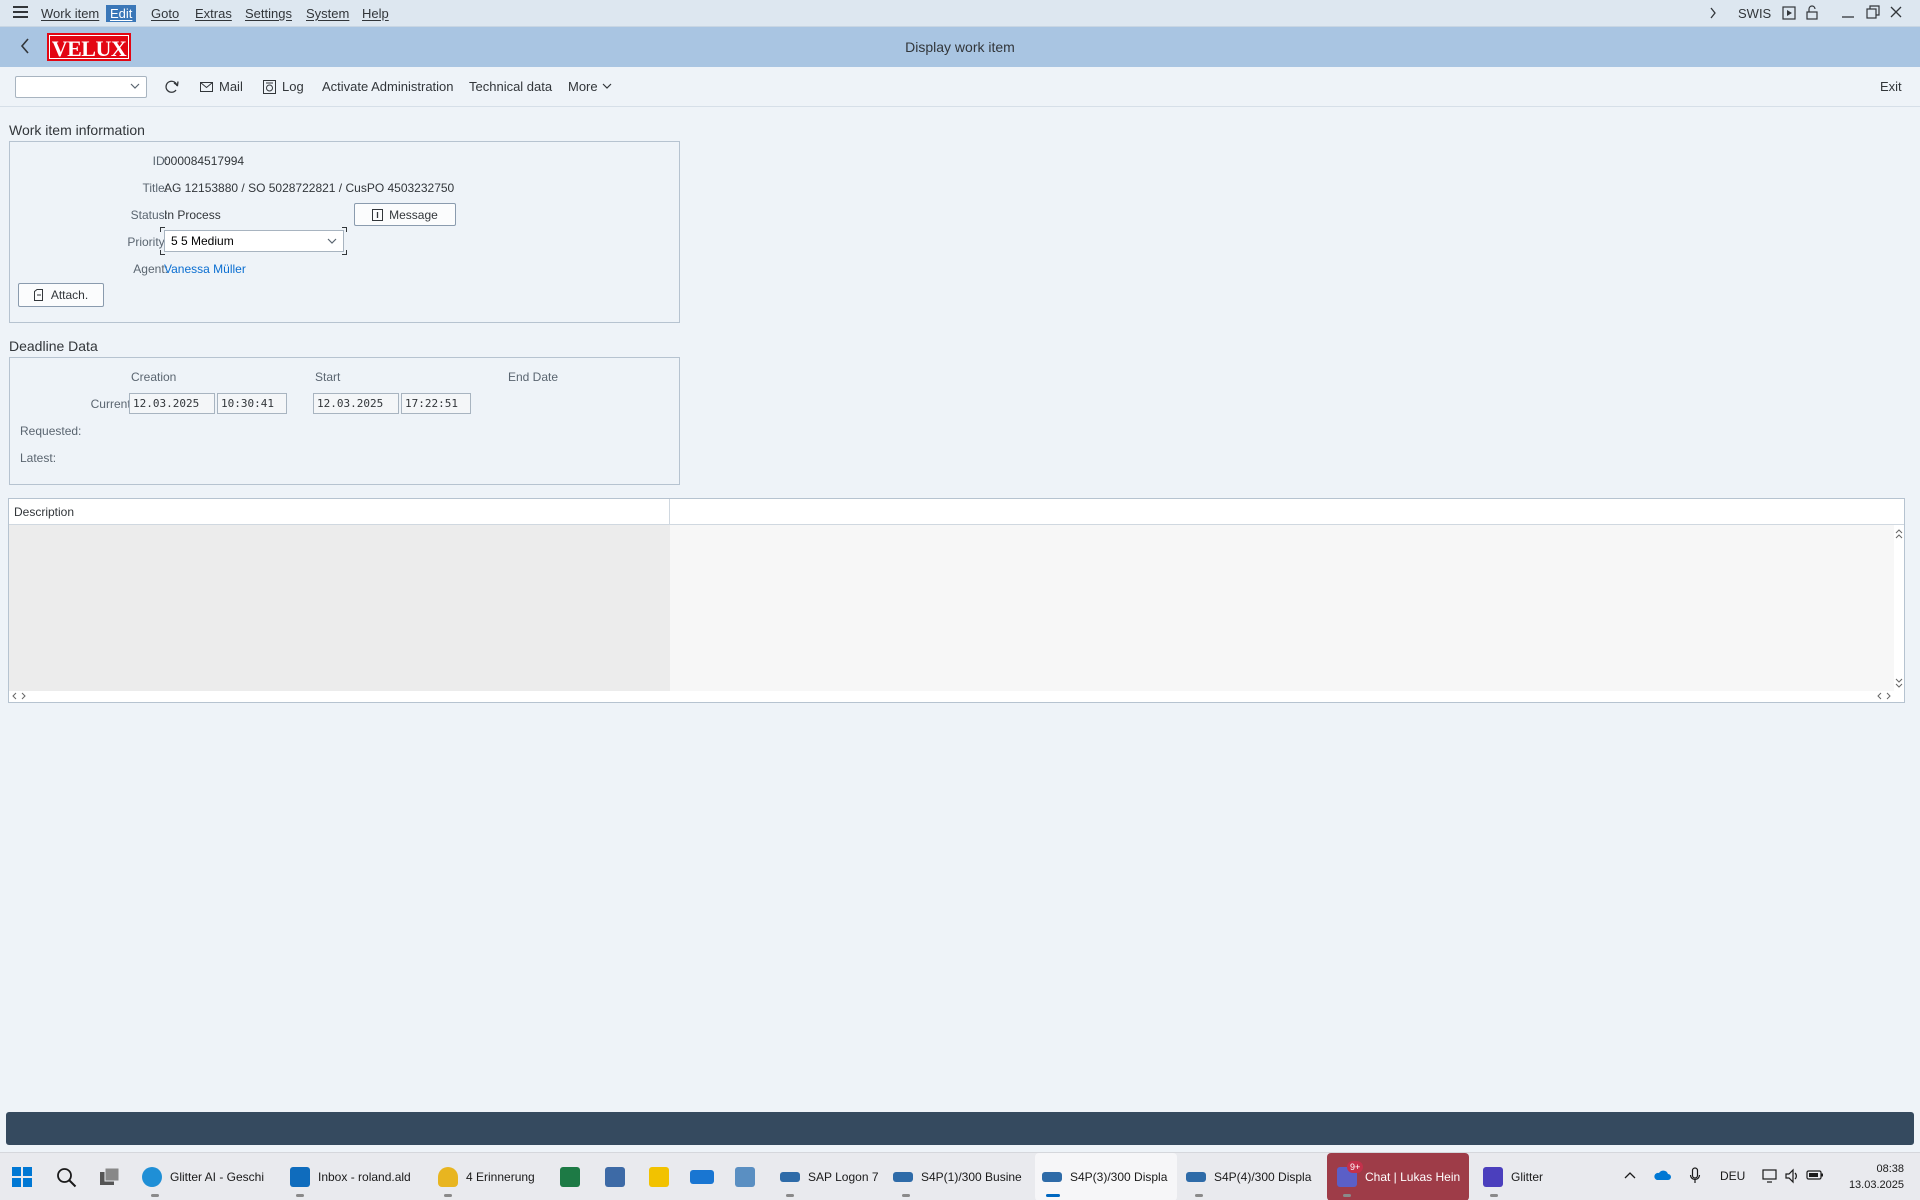  What do you see at coordinates (615, 1176) in the screenshot?
I see `taskbar-calculator` at bounding box center [615, 1176].